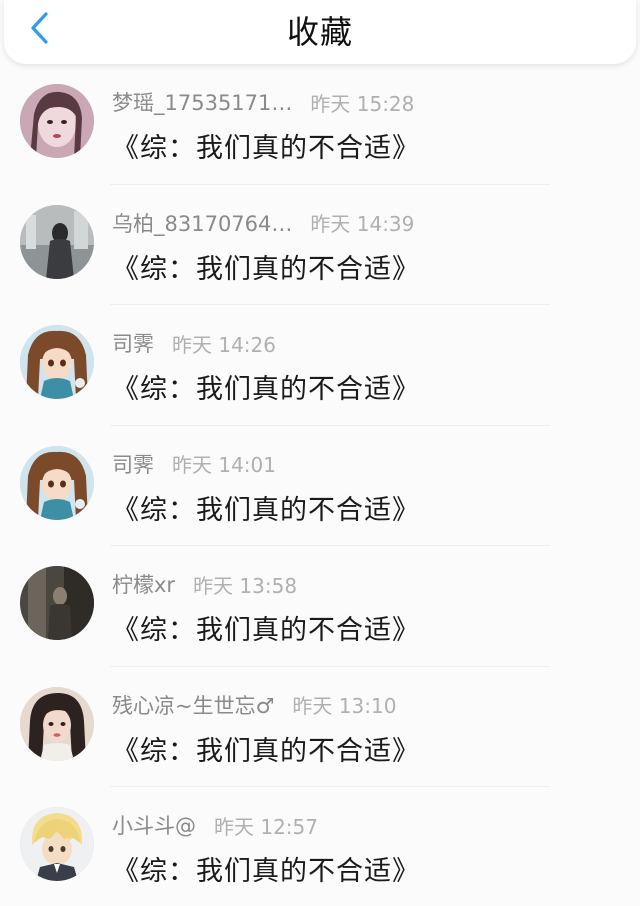 The width and height of the screenshot is (640, 906). I want to click on list-item: 司霁 昨天 14:01 《综：我们真的不合适》, so click(320, 486).